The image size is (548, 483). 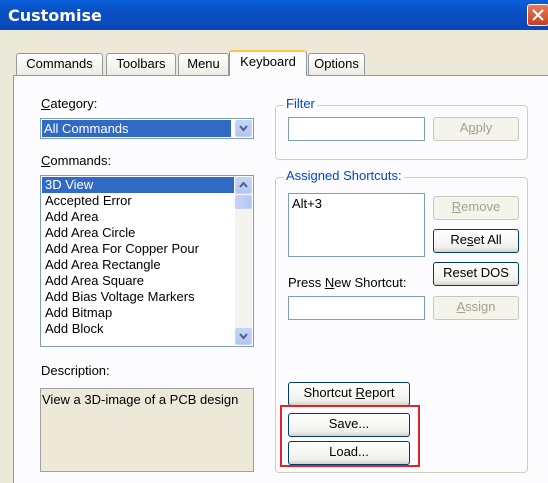 I want to click on list-item: Add Area For Copper Pour, so click(x=122, y=249).